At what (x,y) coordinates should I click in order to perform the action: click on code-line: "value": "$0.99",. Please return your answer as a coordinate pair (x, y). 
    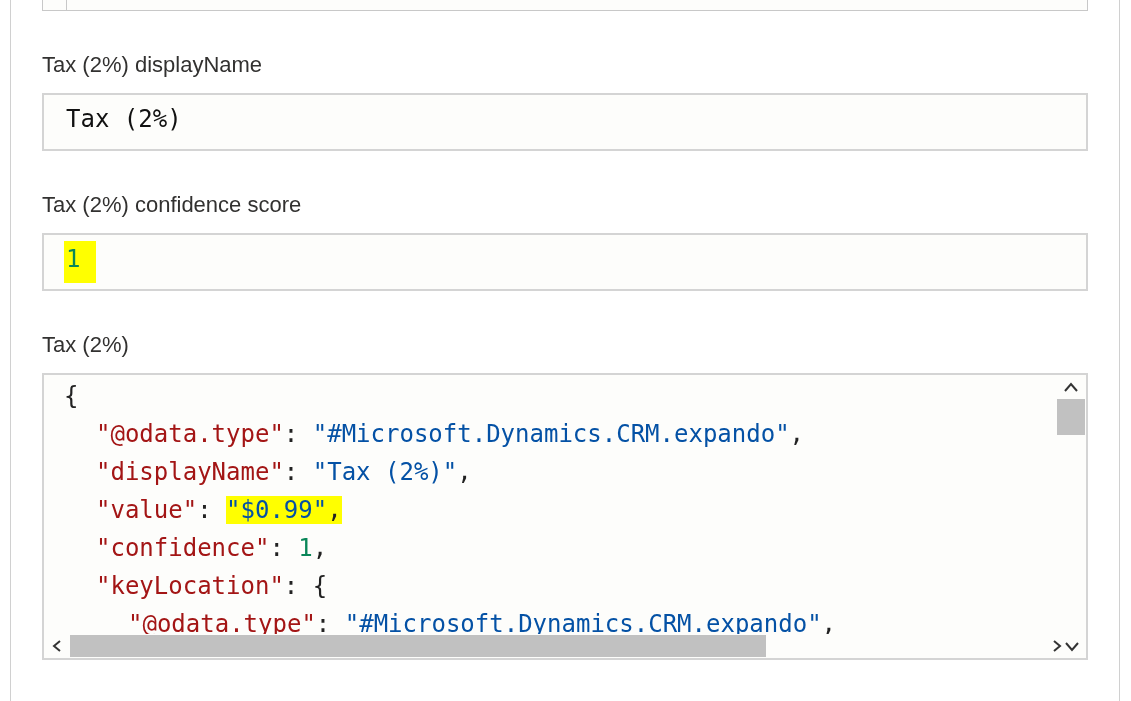
    Looking at the image, I should click on (219, 510).